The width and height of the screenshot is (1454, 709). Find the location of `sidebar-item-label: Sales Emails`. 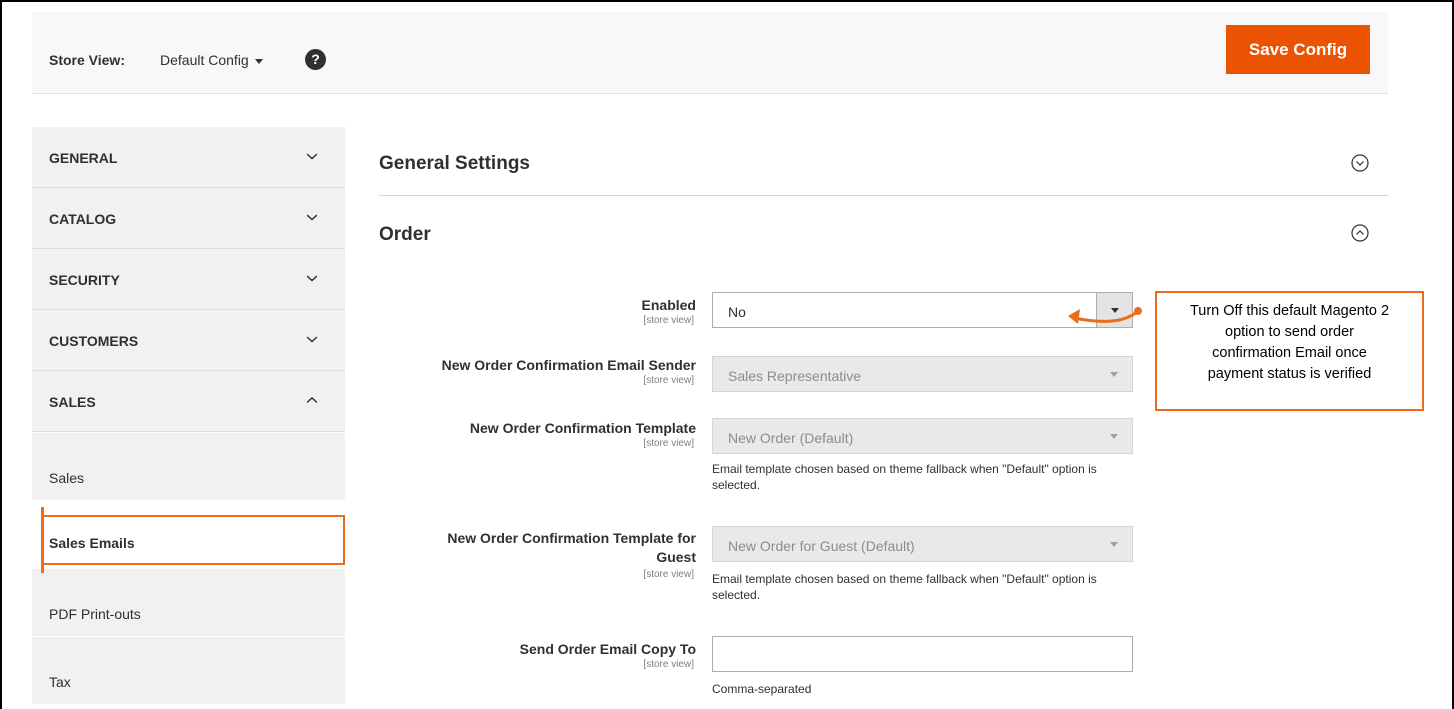

sidebar-item-label: Sales Emails is located at coordinates (92, 543).